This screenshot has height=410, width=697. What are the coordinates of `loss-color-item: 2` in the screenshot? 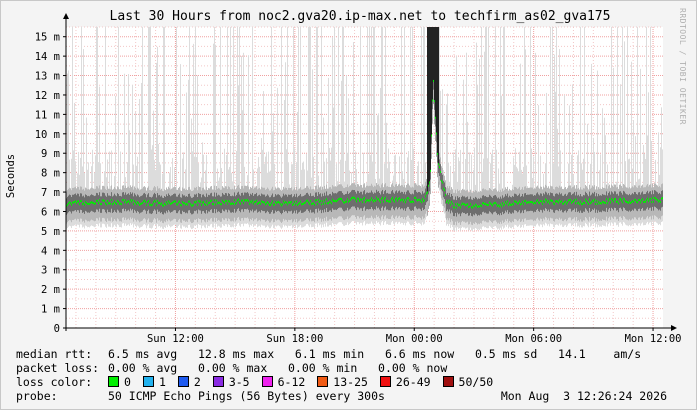 It's located at (189, 382).